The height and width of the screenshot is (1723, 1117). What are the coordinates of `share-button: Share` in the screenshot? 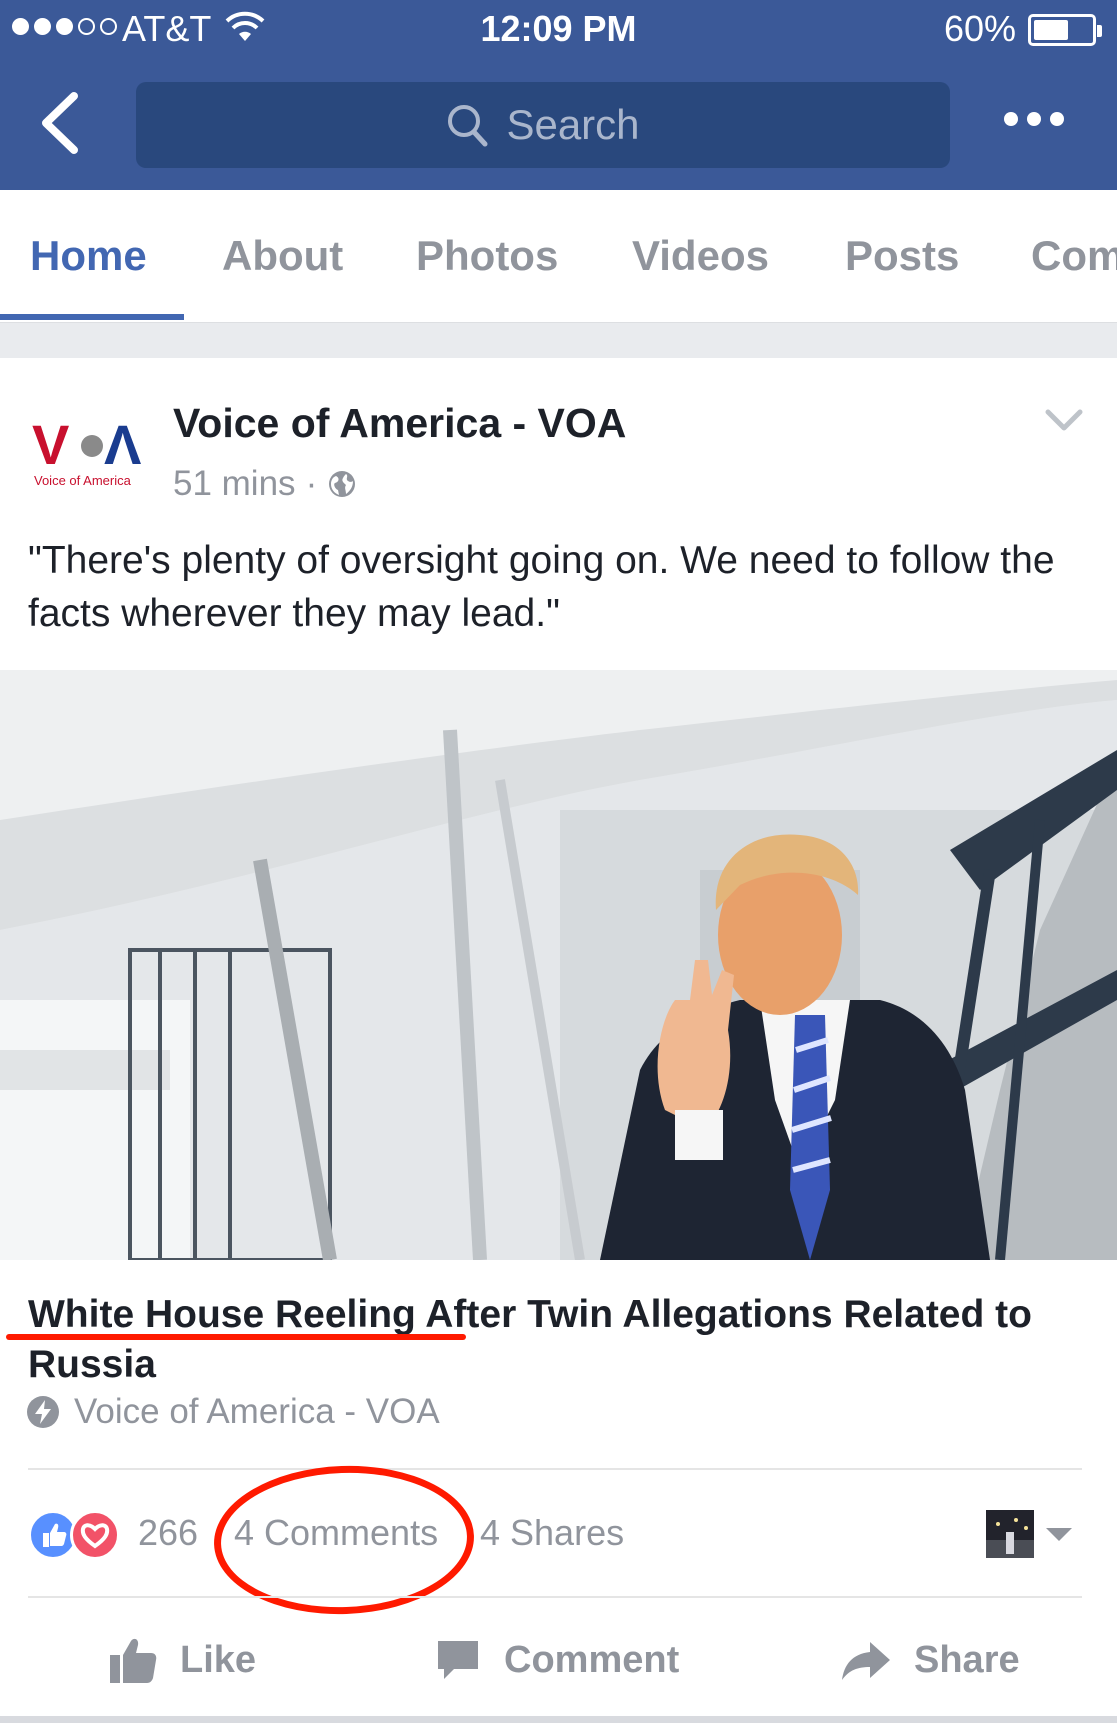 It's located at (930, 1660).